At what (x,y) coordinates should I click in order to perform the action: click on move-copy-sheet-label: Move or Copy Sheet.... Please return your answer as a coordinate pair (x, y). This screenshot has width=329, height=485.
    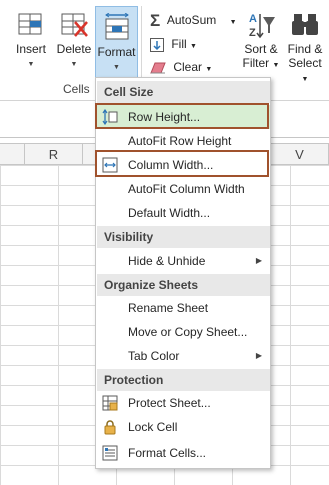
    Looking at the image, I should click on (188, 332).